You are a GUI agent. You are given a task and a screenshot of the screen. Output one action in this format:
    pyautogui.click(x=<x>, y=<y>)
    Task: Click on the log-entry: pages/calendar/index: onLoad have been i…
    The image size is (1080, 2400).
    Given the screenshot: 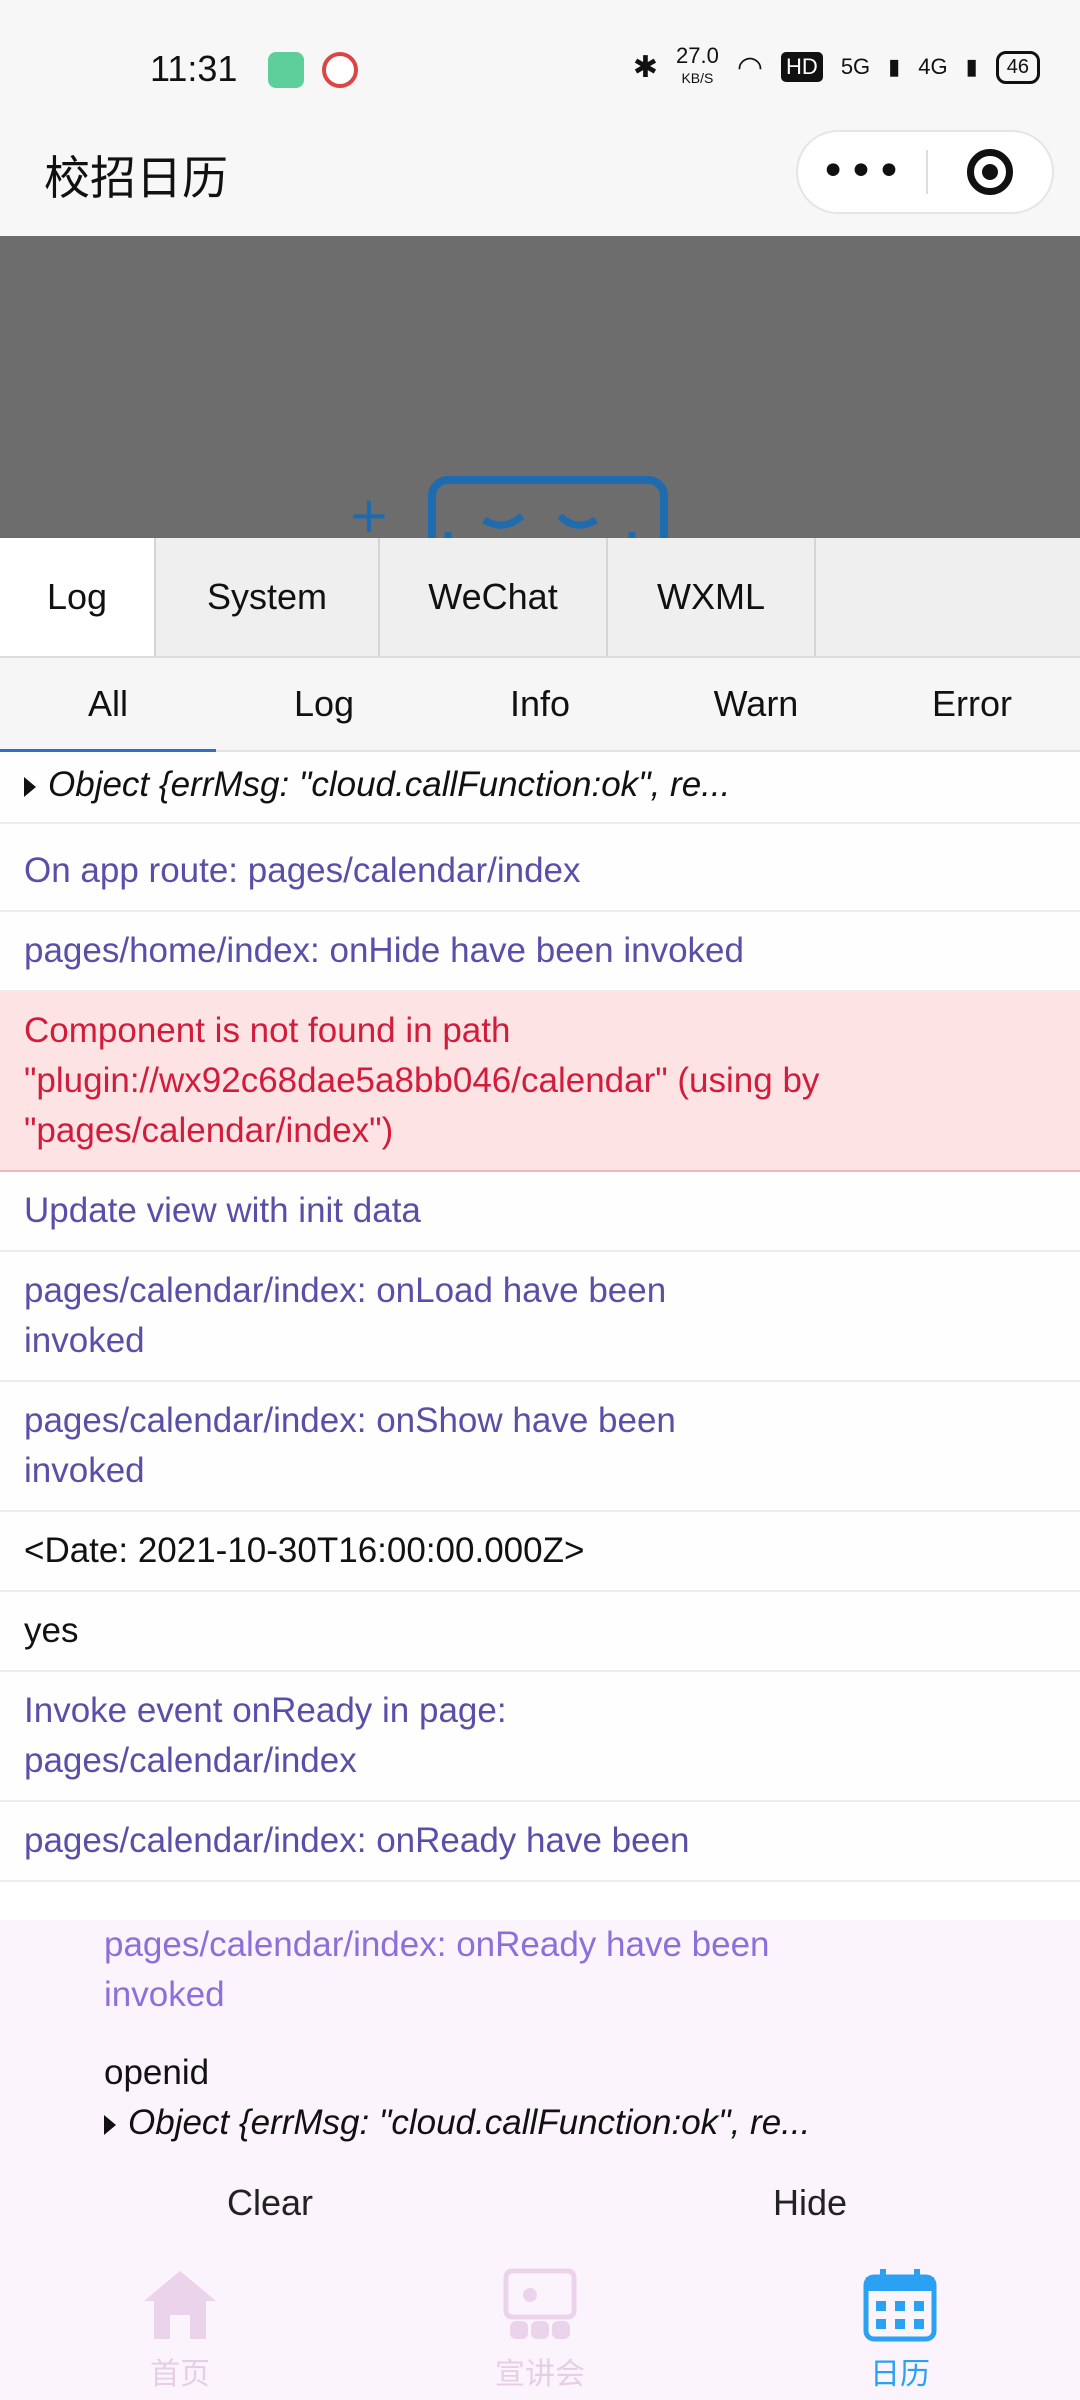 What is the action you would take?
    pyautogui.click(x=540, y=1317)
    